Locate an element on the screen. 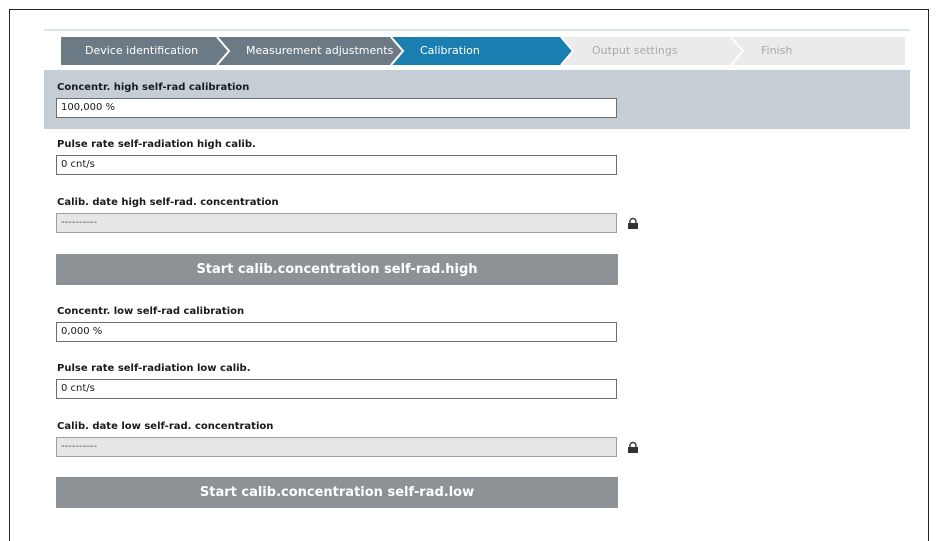 This screenshot has width=938, height=541. step-device-identification: Device identification is located at coordinates (141, 51).